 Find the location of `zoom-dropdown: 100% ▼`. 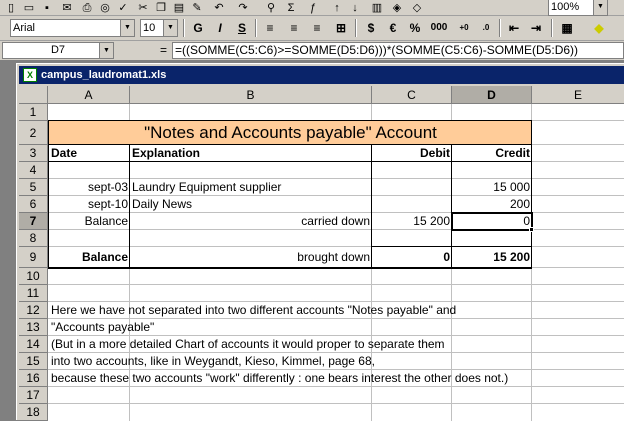

zoom-dropdown: 100% ▼ is located at coordinates (578, 8).